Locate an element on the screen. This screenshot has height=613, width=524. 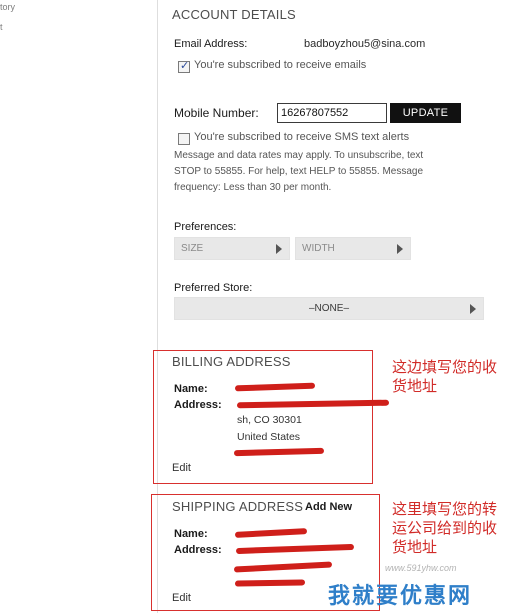
size-select: SIZE is located at coordinates (232, 248).